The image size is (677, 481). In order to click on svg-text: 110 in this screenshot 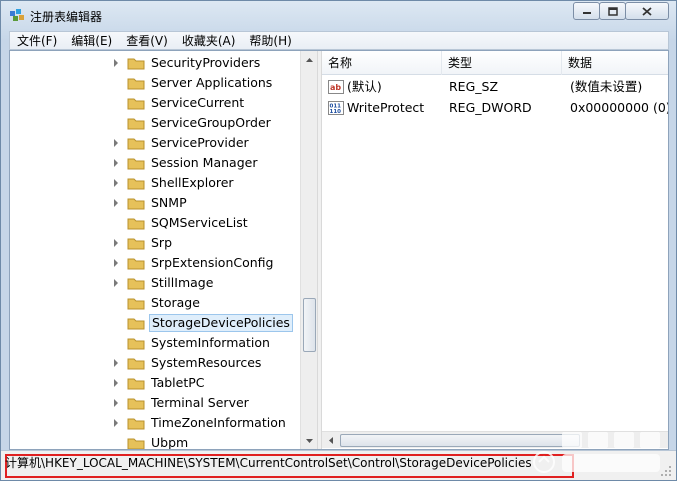, I will do `click(336, 112)`.